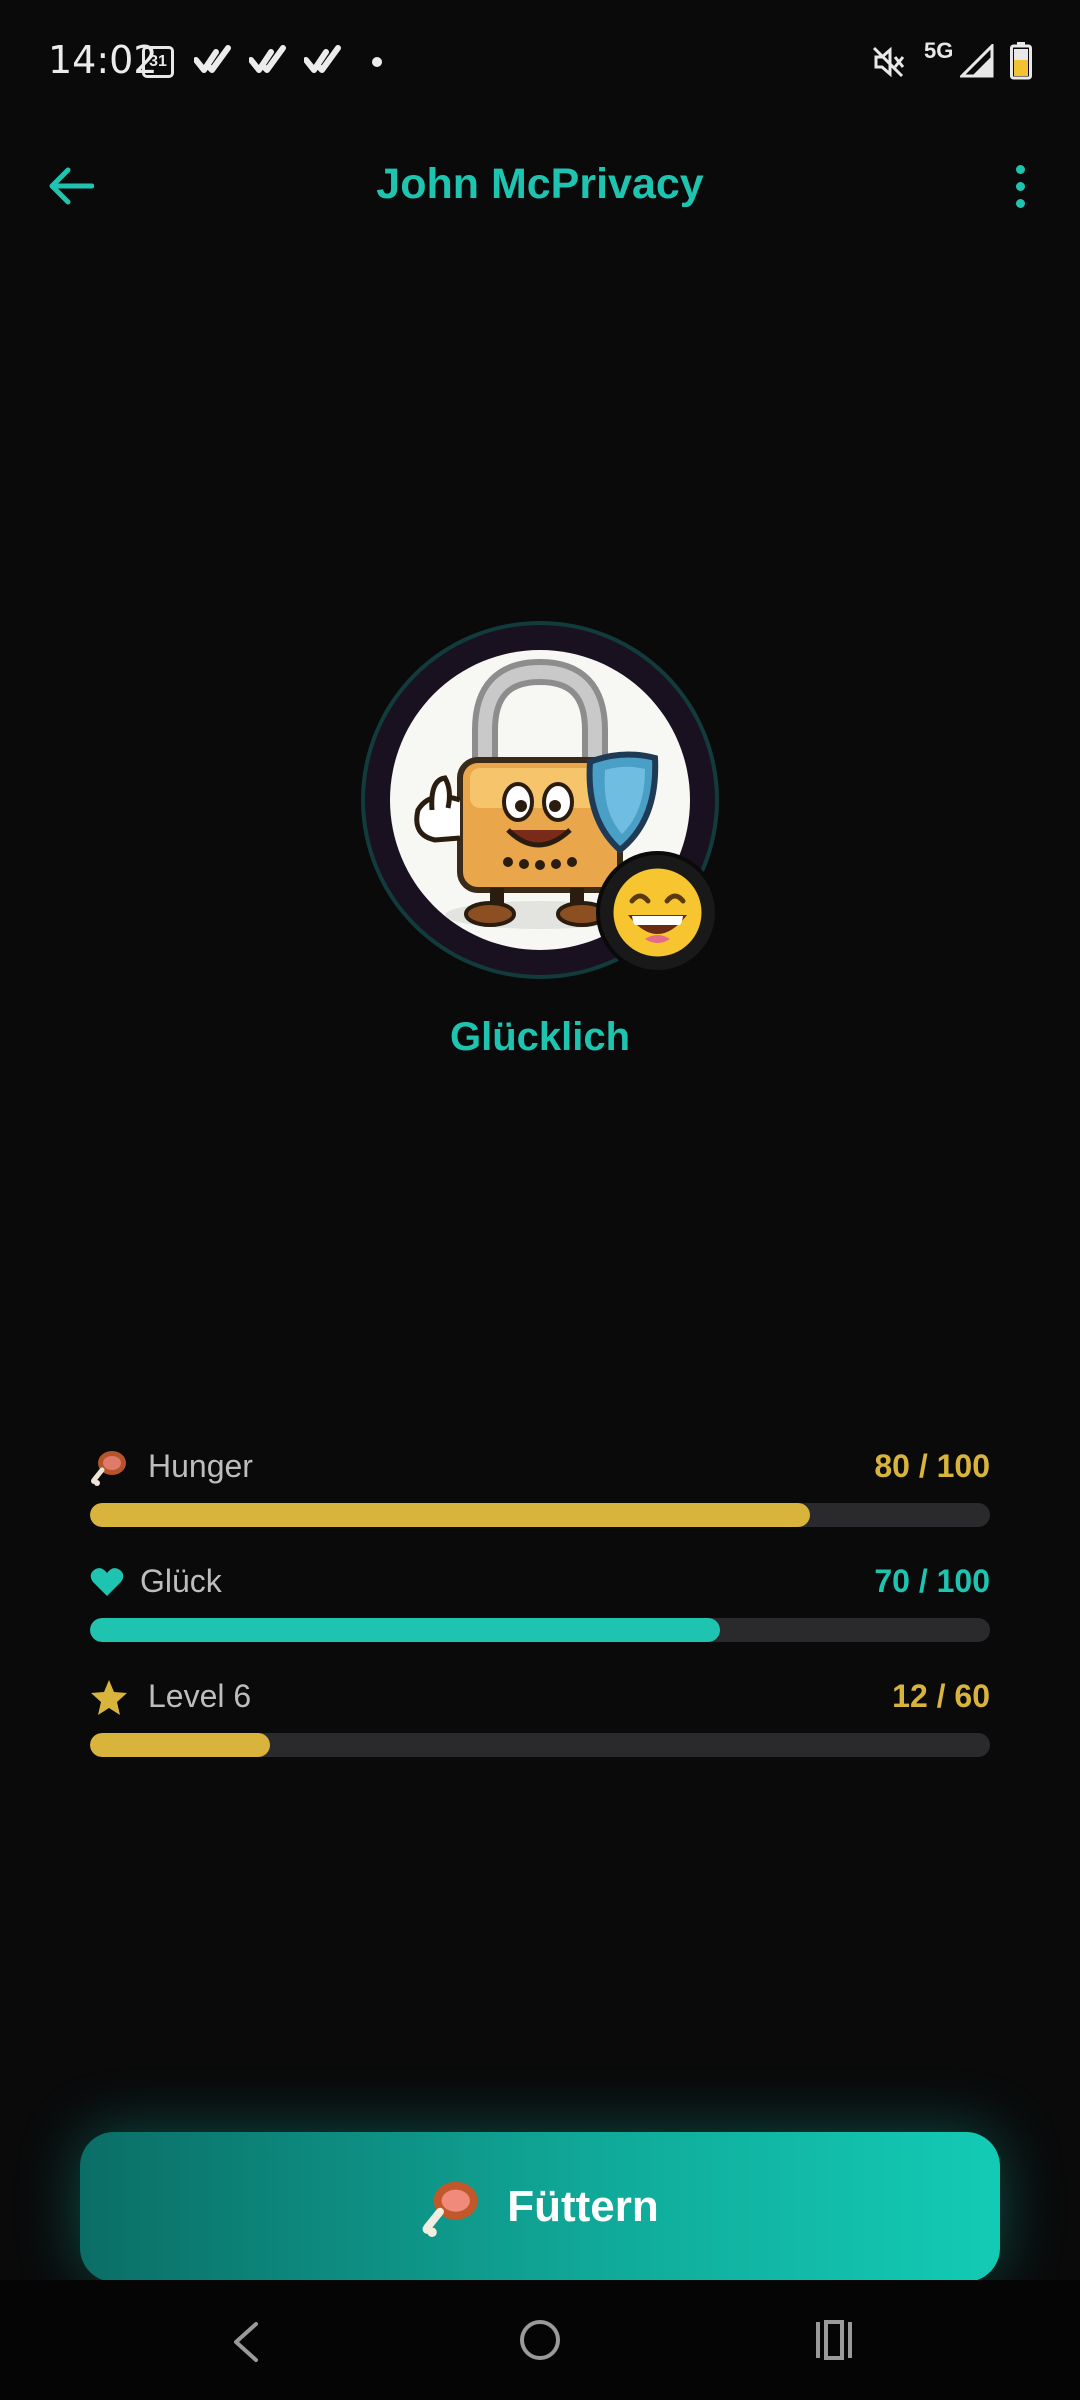 This screenshot has width=1080, height=2400. What do you see at coordinates (540, 1037) in the screenshot?
I see `mood-label: Glücklich` at bounding box center [540, 1037].